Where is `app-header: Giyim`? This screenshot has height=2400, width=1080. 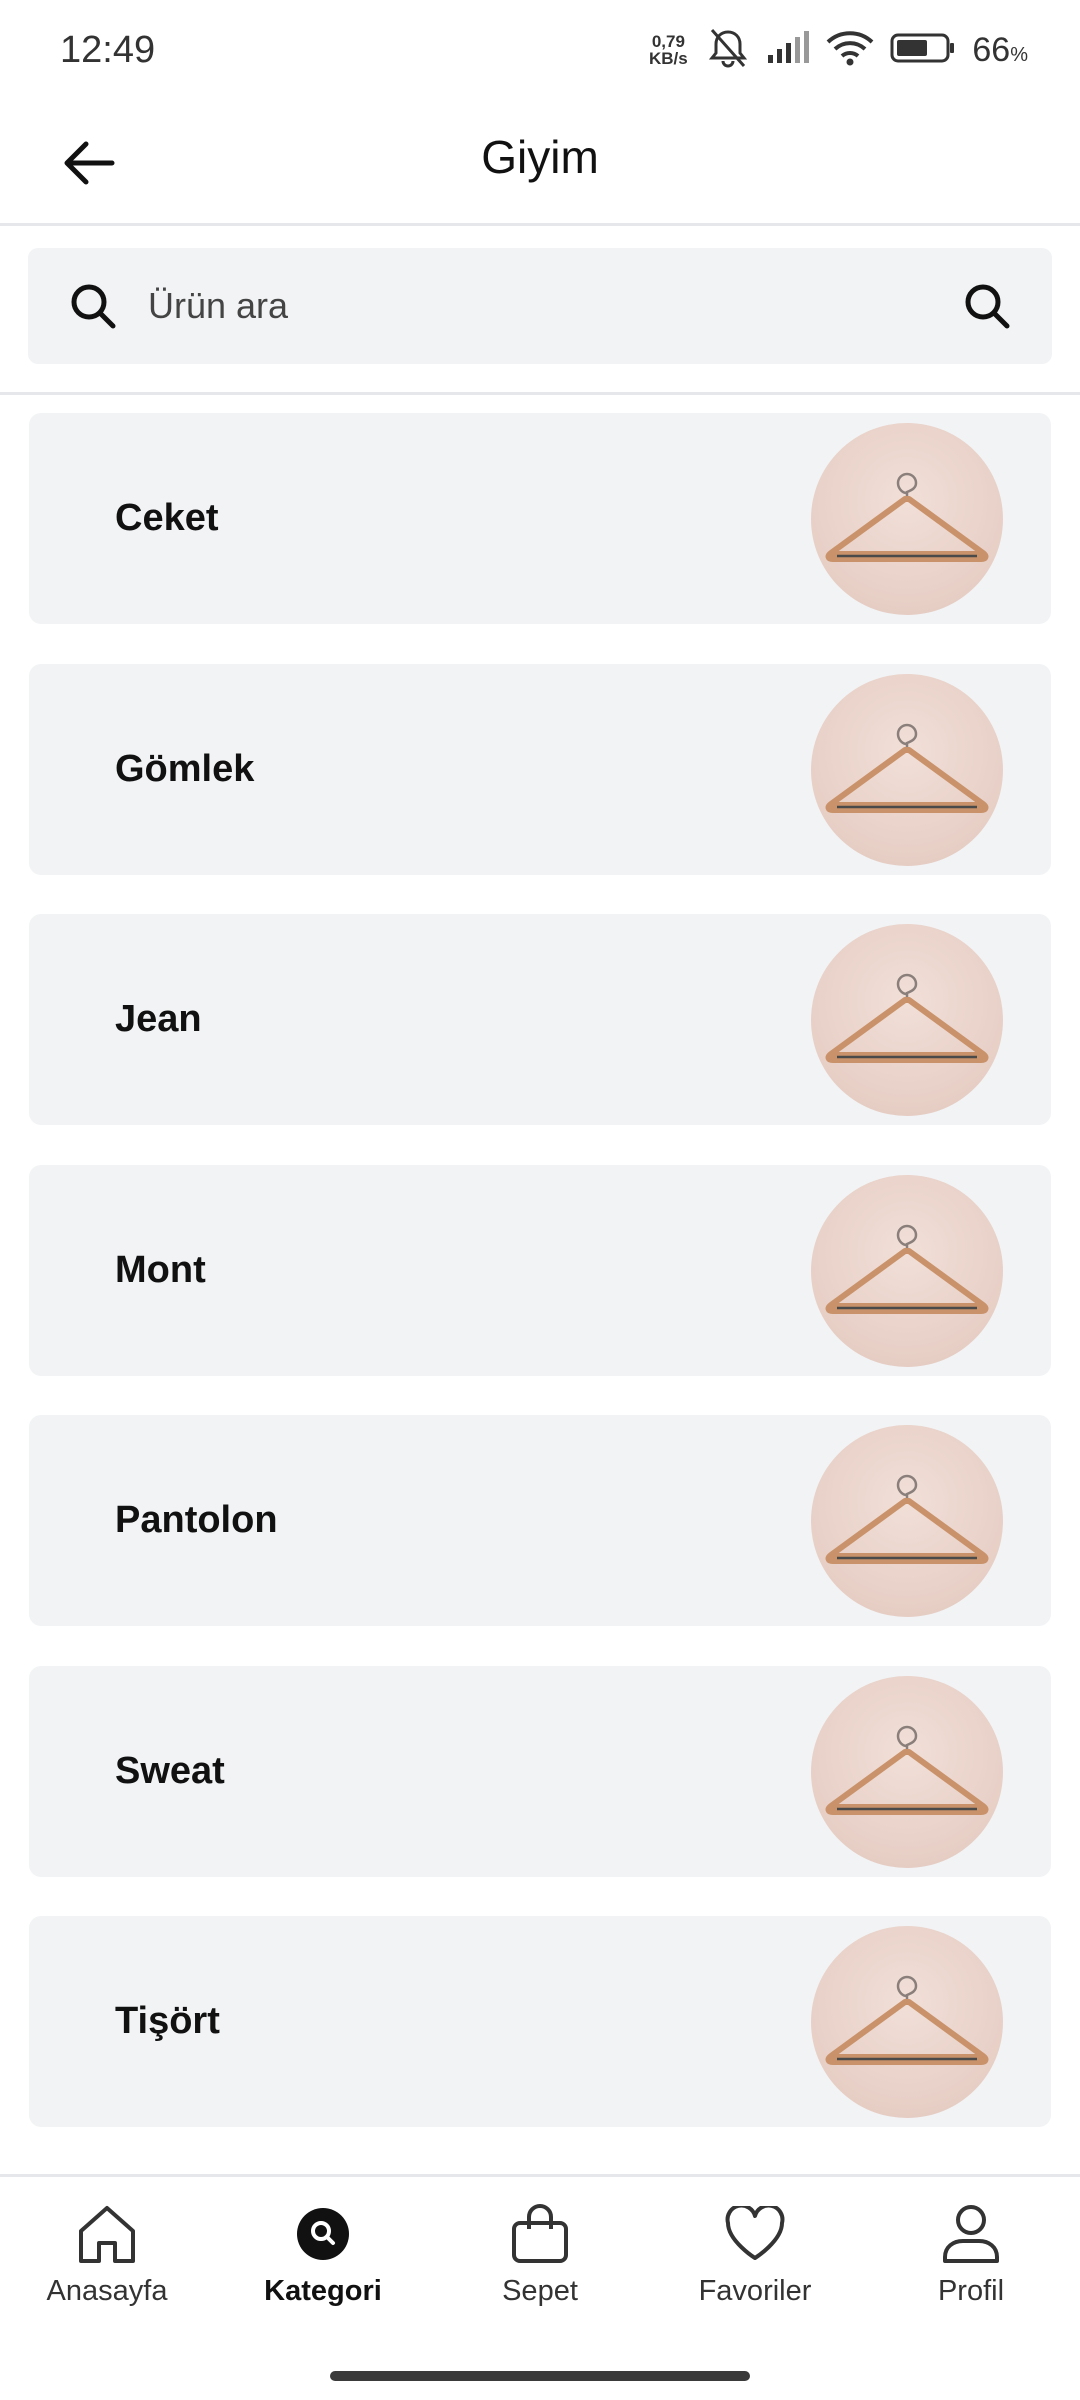
app-header: Giyim is located at coordinates (540, 163).